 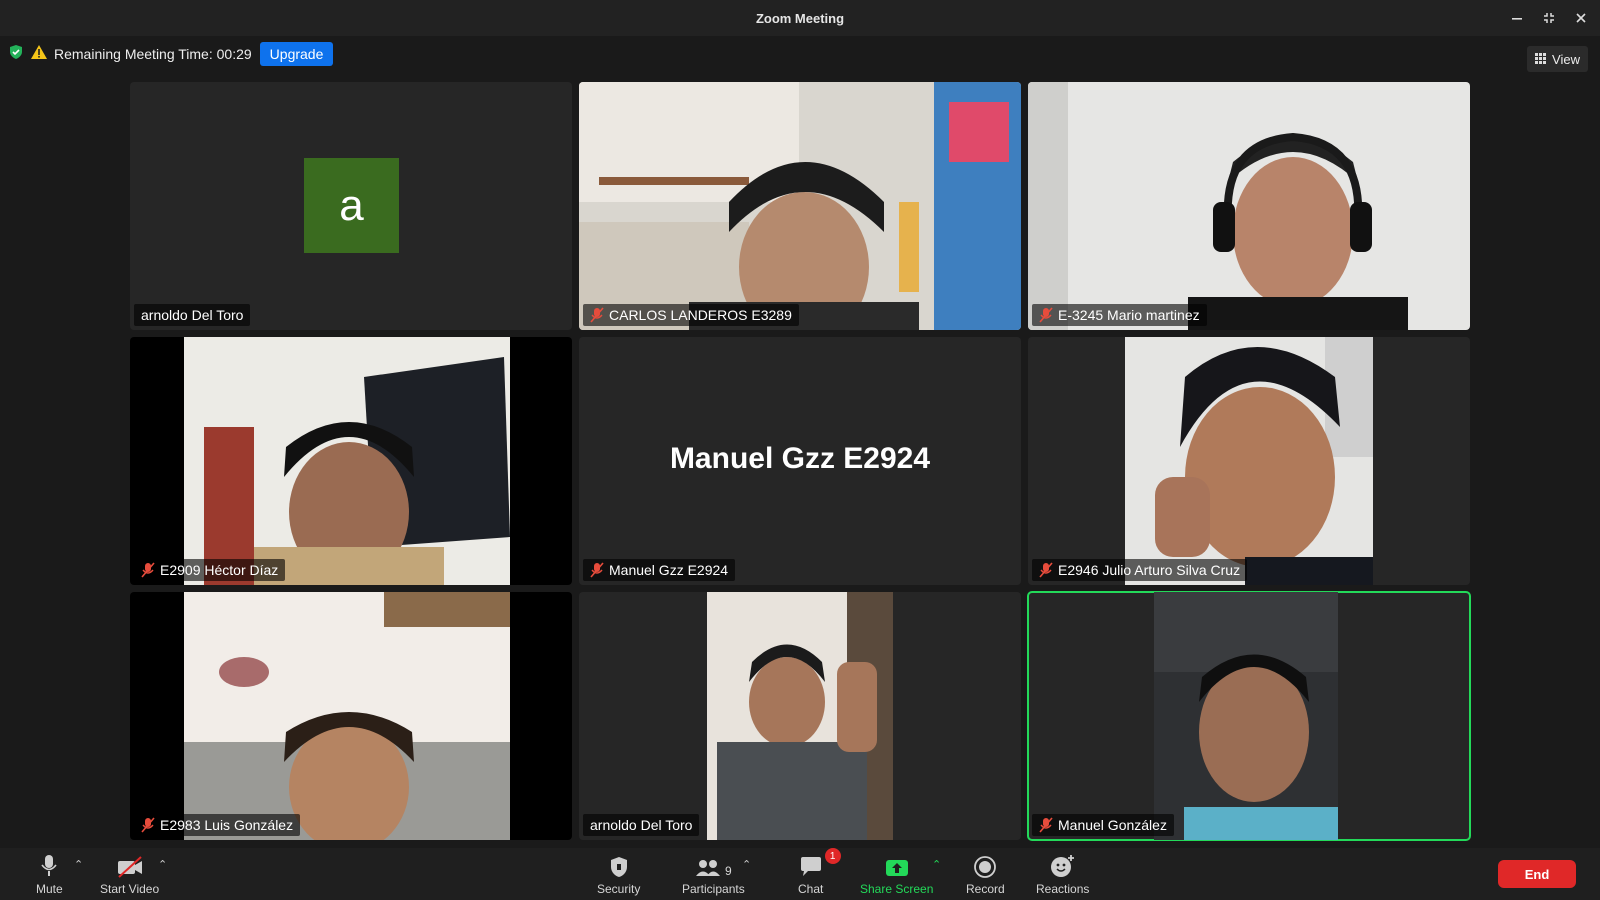 I want to click on window-title: Zoom Meeting, so click(x=800, y=18).